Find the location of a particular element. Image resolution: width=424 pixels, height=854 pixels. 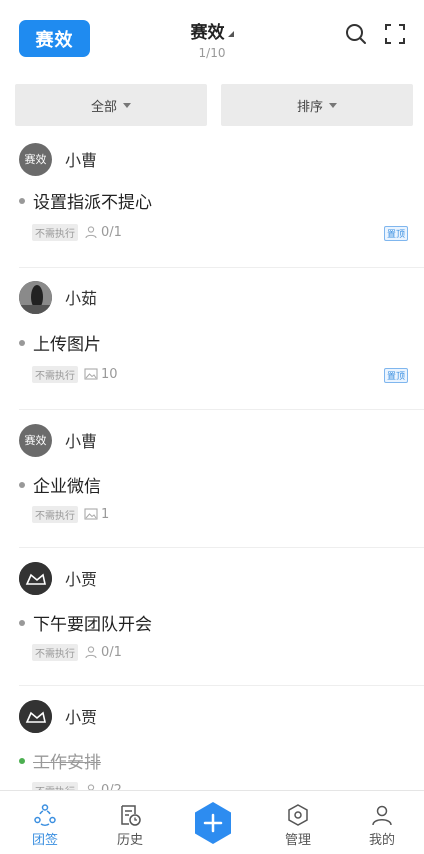

tab-manage: 管理 is located at coordinates (298, 822).